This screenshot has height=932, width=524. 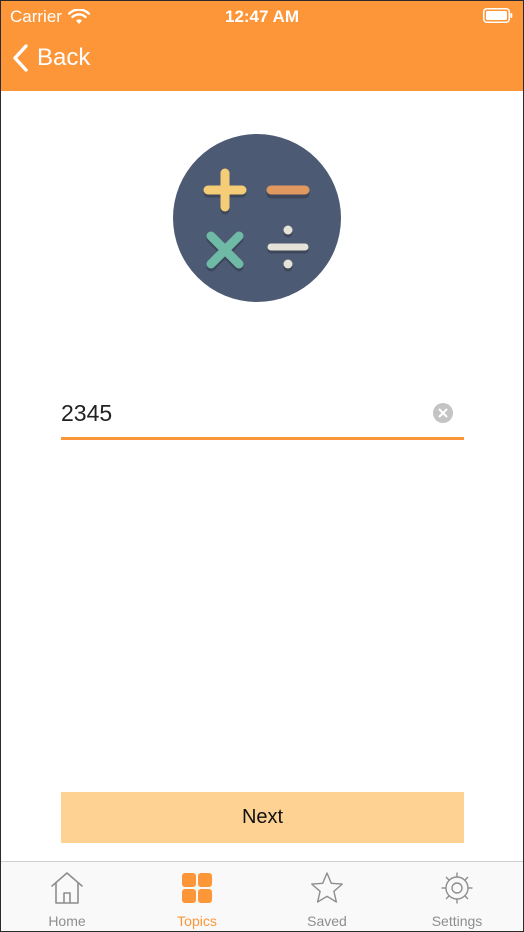 I want to click on header: Carrier 12:47 AM Back, so click(x=262, y=46).